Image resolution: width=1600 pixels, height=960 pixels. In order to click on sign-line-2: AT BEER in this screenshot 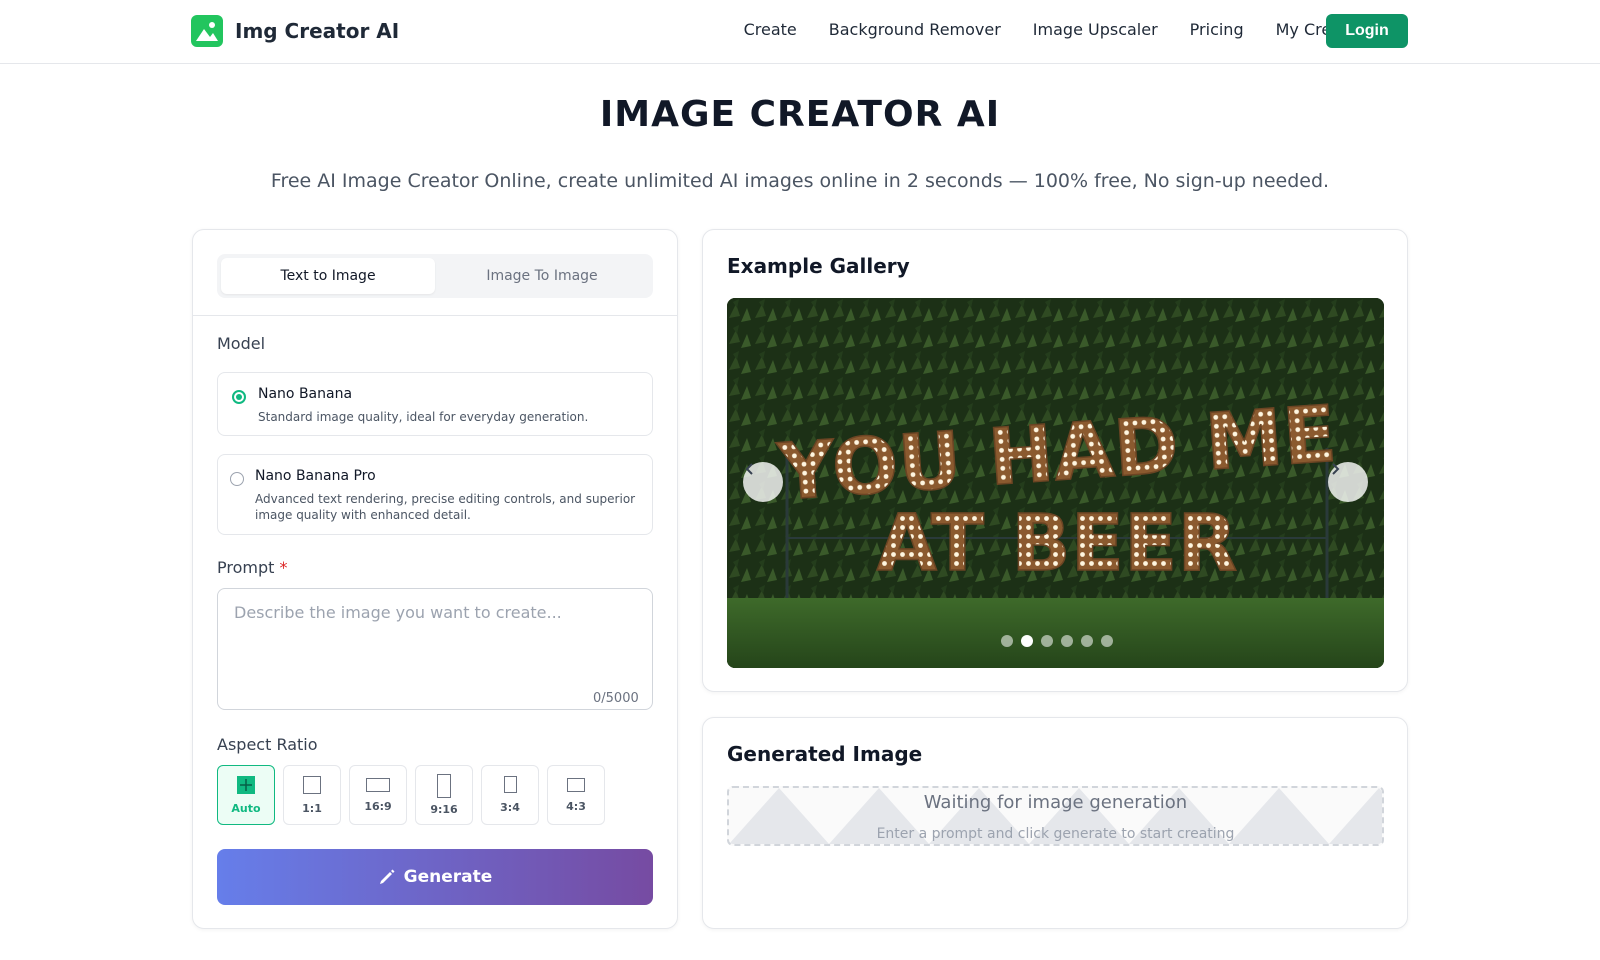, I will do `click(1057, 544)`.